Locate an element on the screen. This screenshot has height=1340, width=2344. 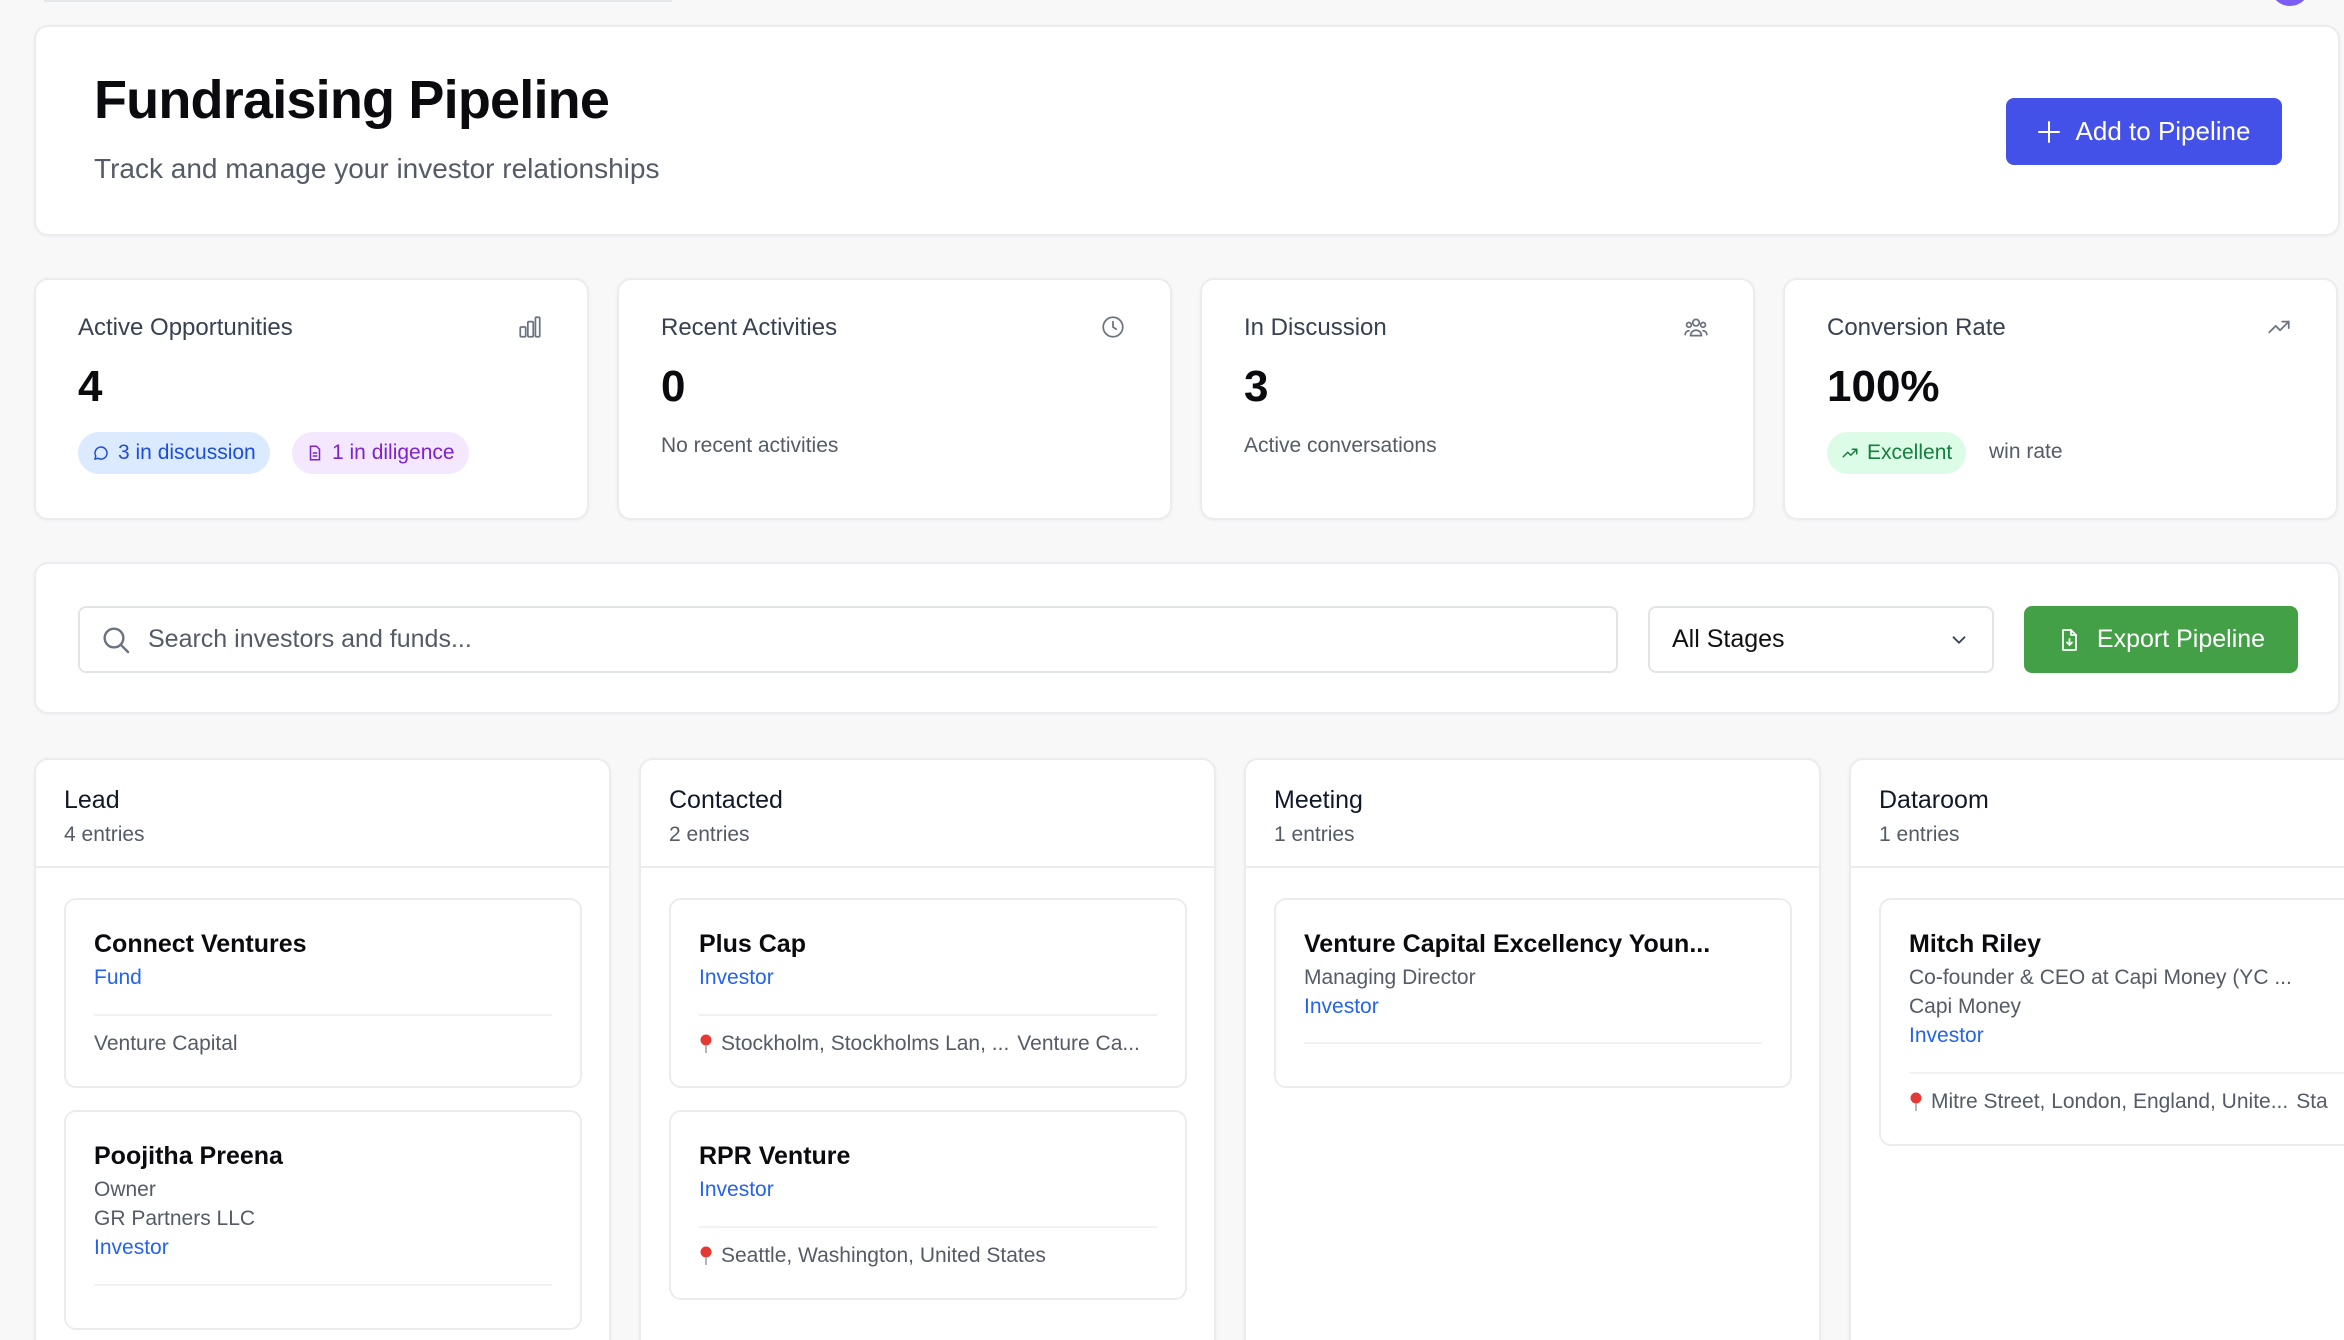
entry-role: Owner is located at coordinates (125, 1189).